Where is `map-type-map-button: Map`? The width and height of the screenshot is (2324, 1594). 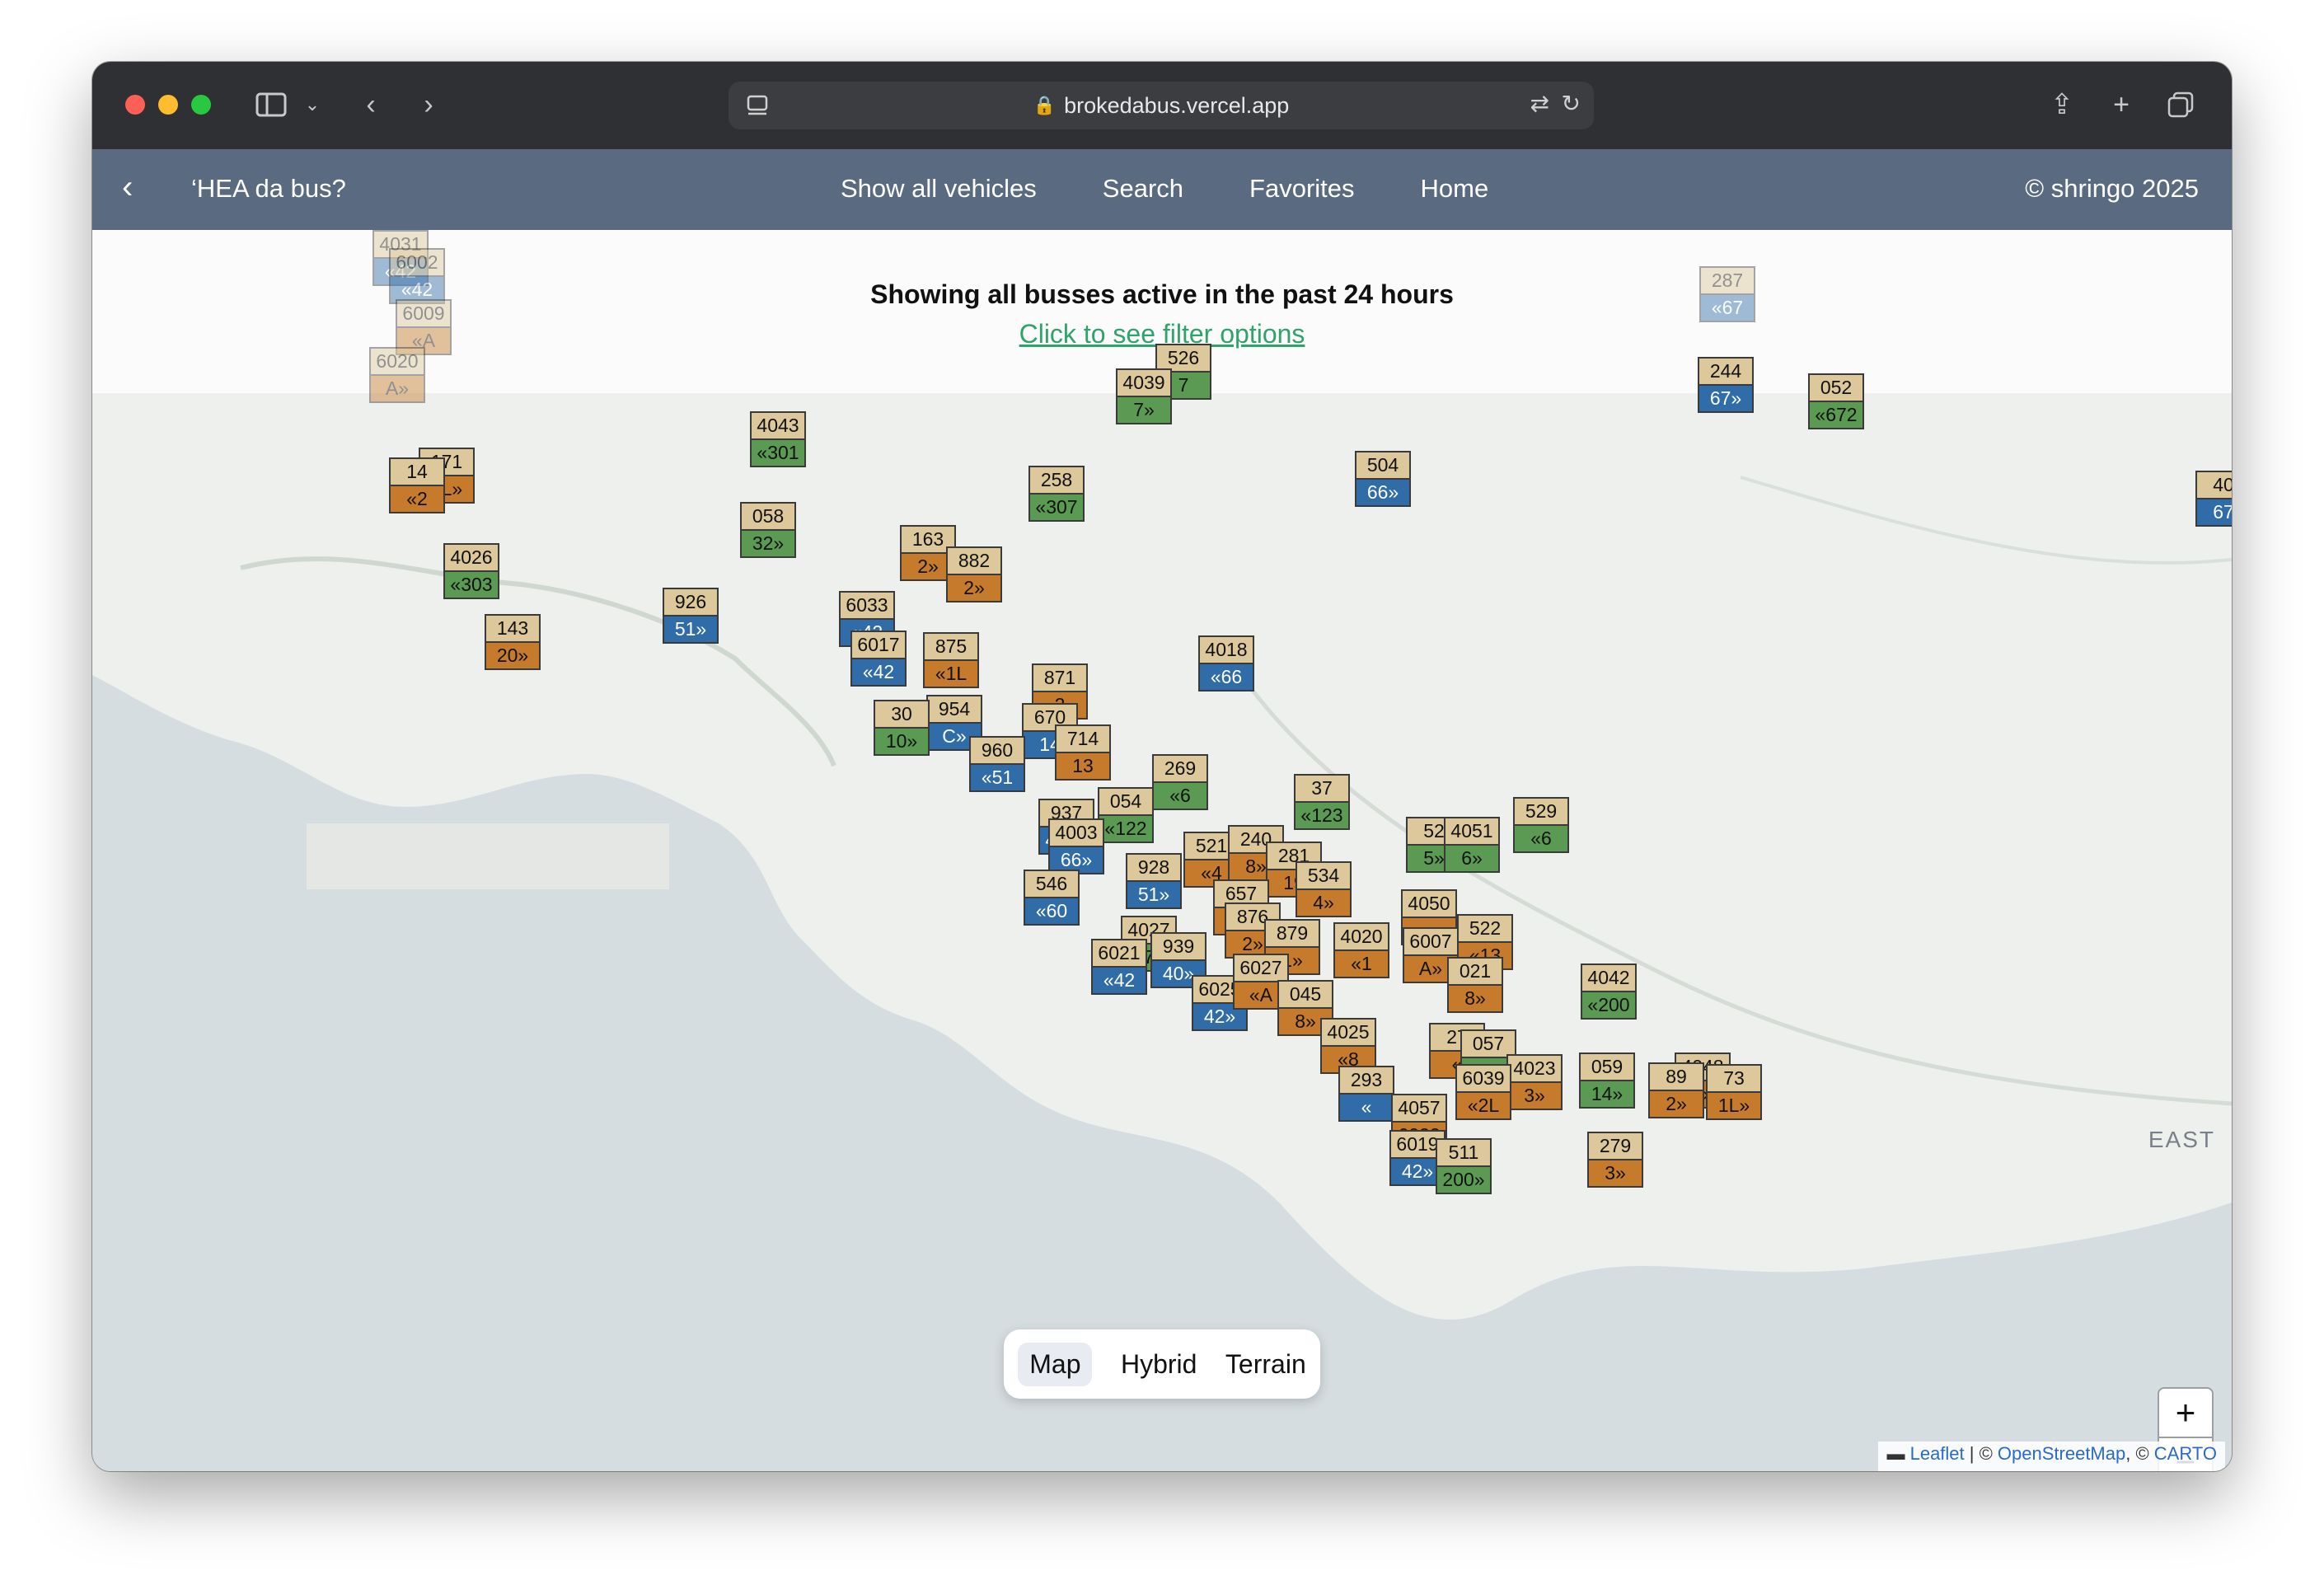
map-type-map-button: Map is located at coordinates (1056, 1364).